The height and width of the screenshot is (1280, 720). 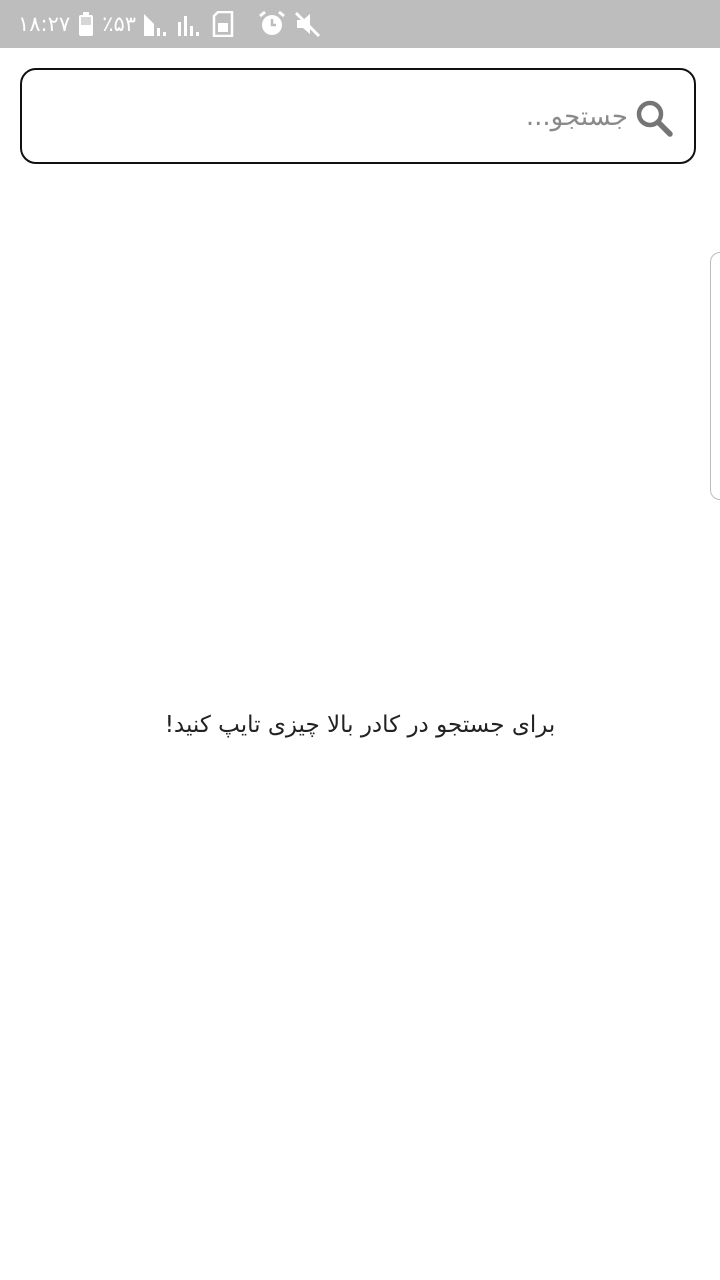 I want to click on search-box, so click(x=358, y=116).